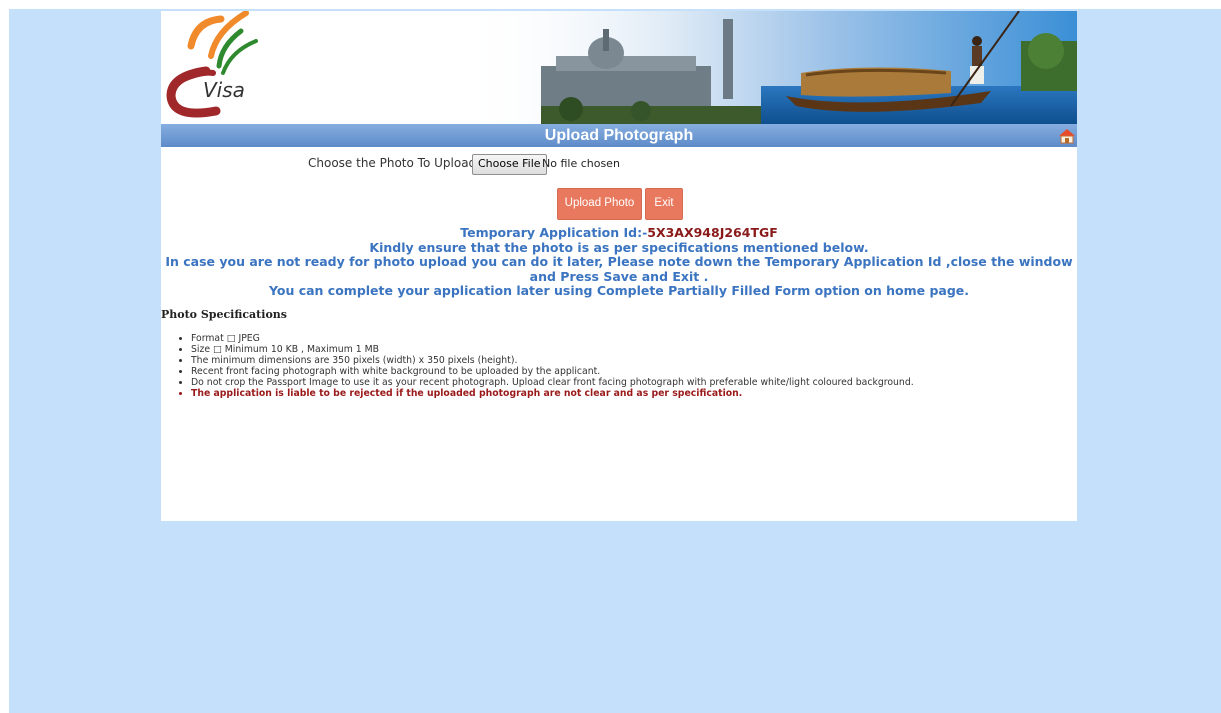 This screenshot has height=713, width=1221. I want to click on home-icon, so click(1067, 135).